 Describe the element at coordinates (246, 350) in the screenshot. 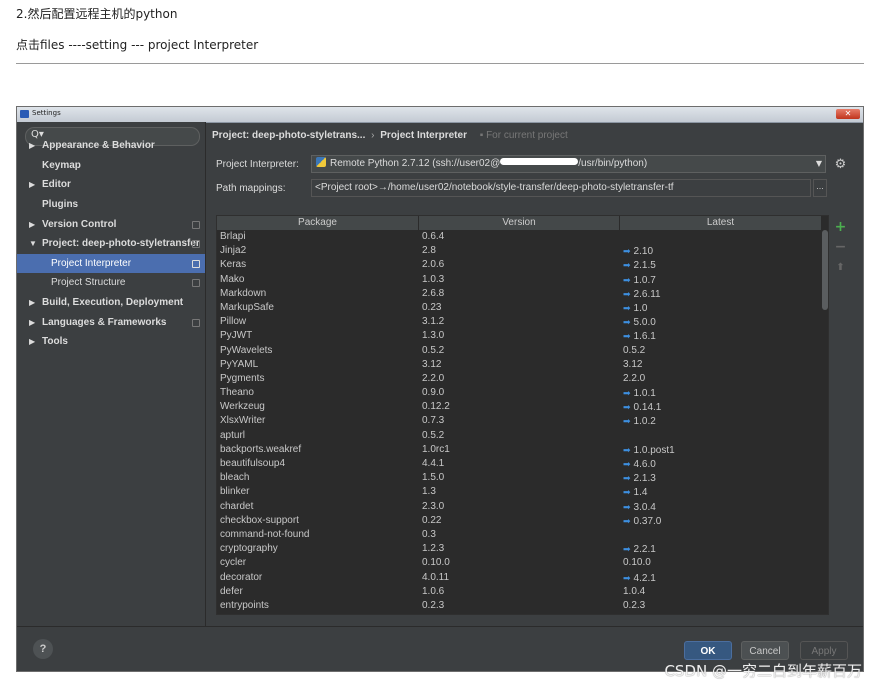

I see `package-name: PyWavelets` at that location.